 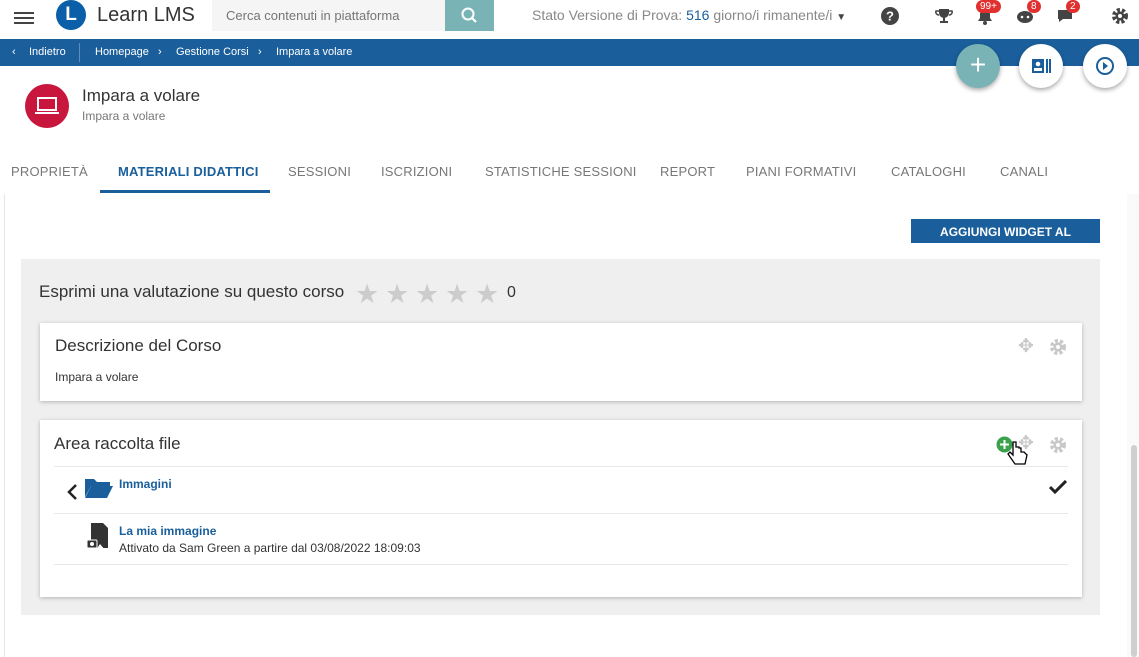 What do you see at coordinates (944, 16) in the screenshot?
I see `trophy-icon` at bounding box center [944, 16].